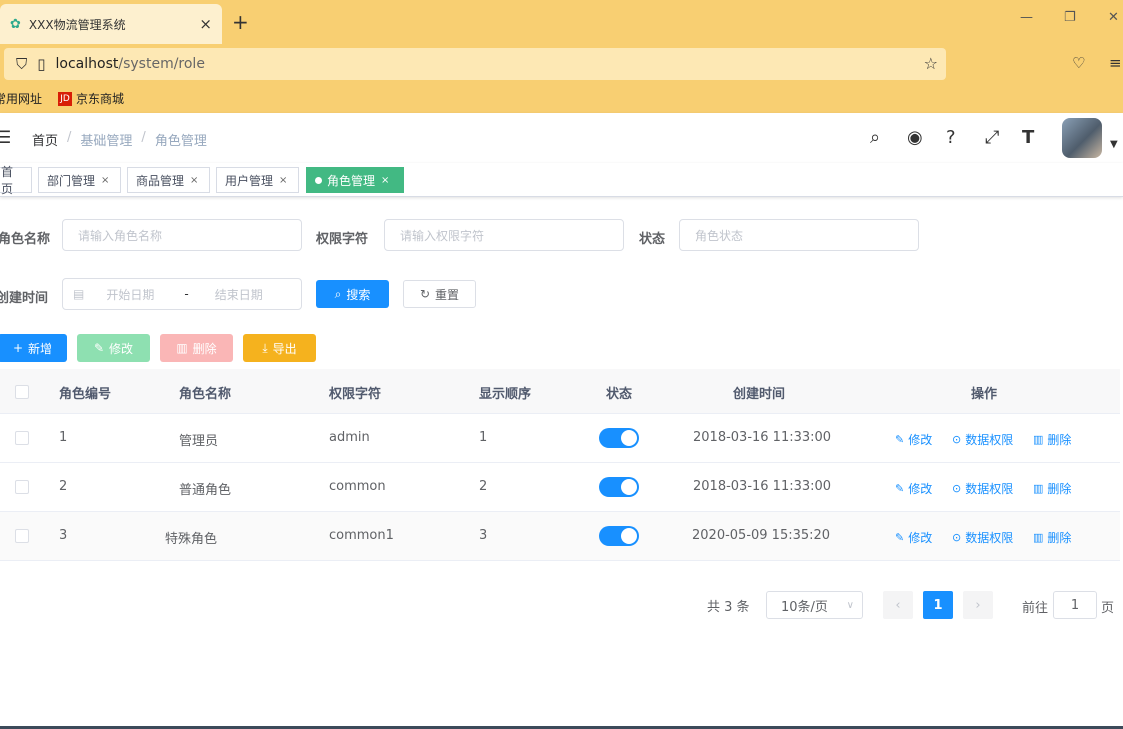 The image size is (1123, 729). What do you see at coordinates (475, 64) in the screenshot?
I see `address-bar: ⛉ ▯ localhost/system/role ☆` at bounding box center [475, 64].